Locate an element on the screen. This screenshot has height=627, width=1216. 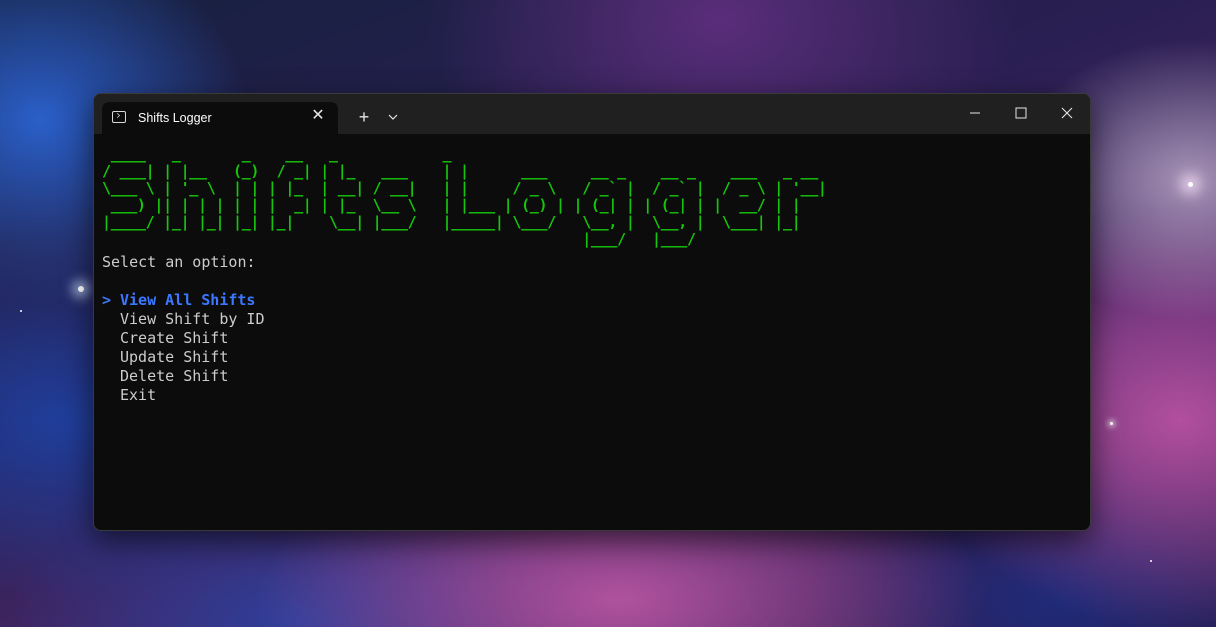
tab-close-icon: ✕ is located at coordinates (318, 116).